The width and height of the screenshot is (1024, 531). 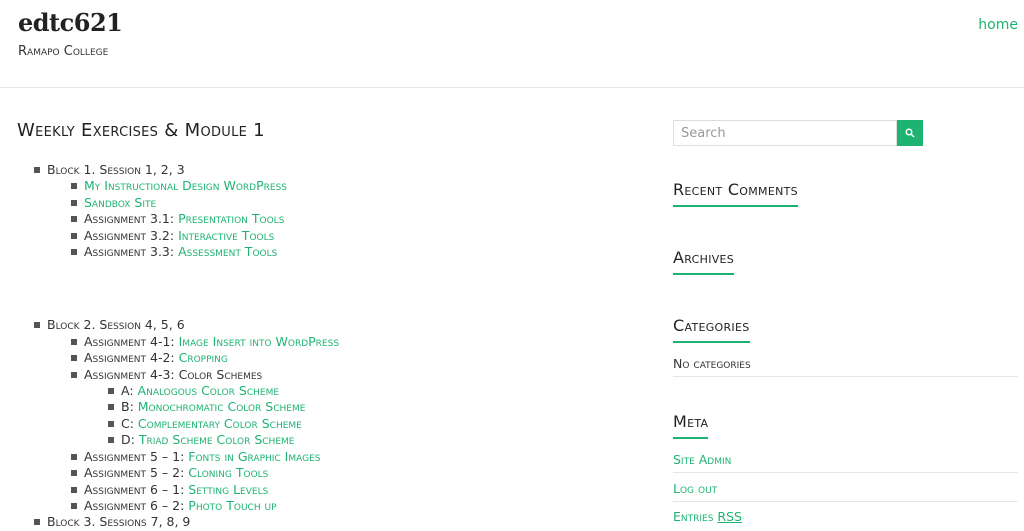 I want to click on entries-label: Entries, so click(x=695, y=516).